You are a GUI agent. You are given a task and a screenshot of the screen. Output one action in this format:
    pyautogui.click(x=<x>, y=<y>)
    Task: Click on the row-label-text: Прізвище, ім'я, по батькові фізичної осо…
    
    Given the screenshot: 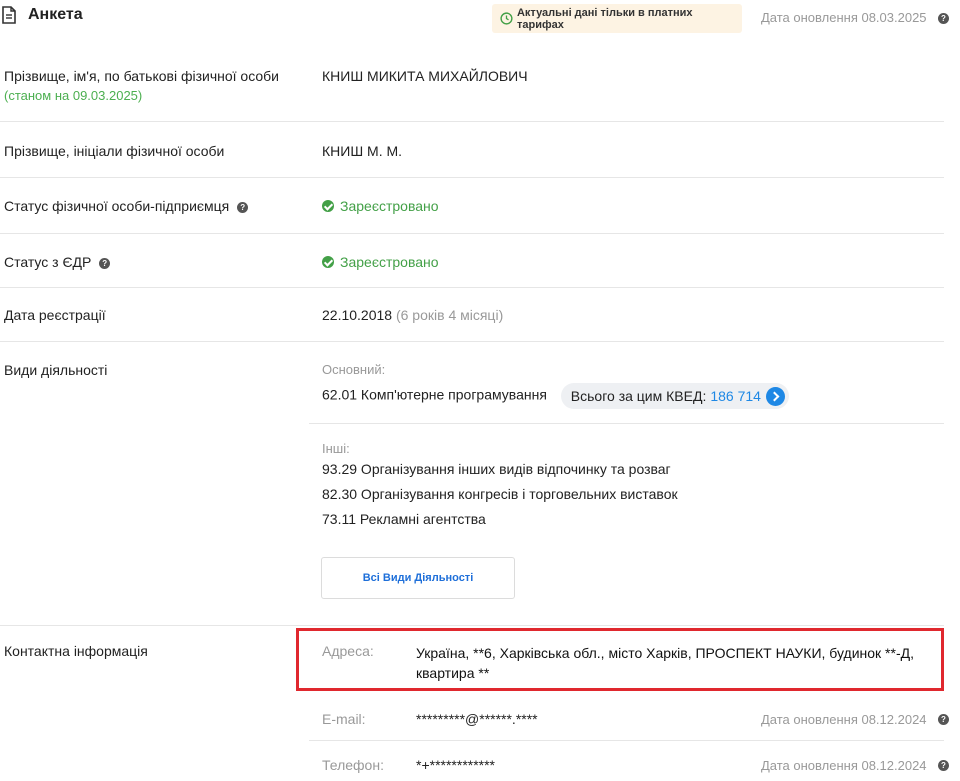 What is the action you would take?
    pyautogui.click(x=142, y=76)
    